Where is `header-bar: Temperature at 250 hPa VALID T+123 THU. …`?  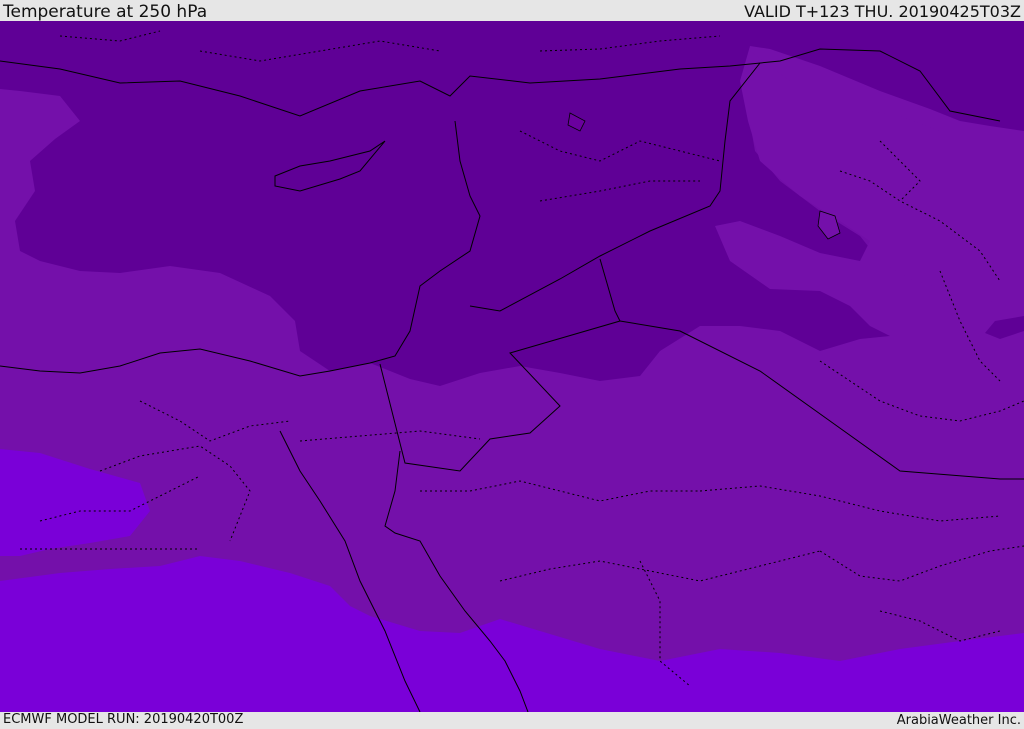
header-bar: Temperature at 250 hPa VALID T+123 THU. … is located at coordinates (512, 10).